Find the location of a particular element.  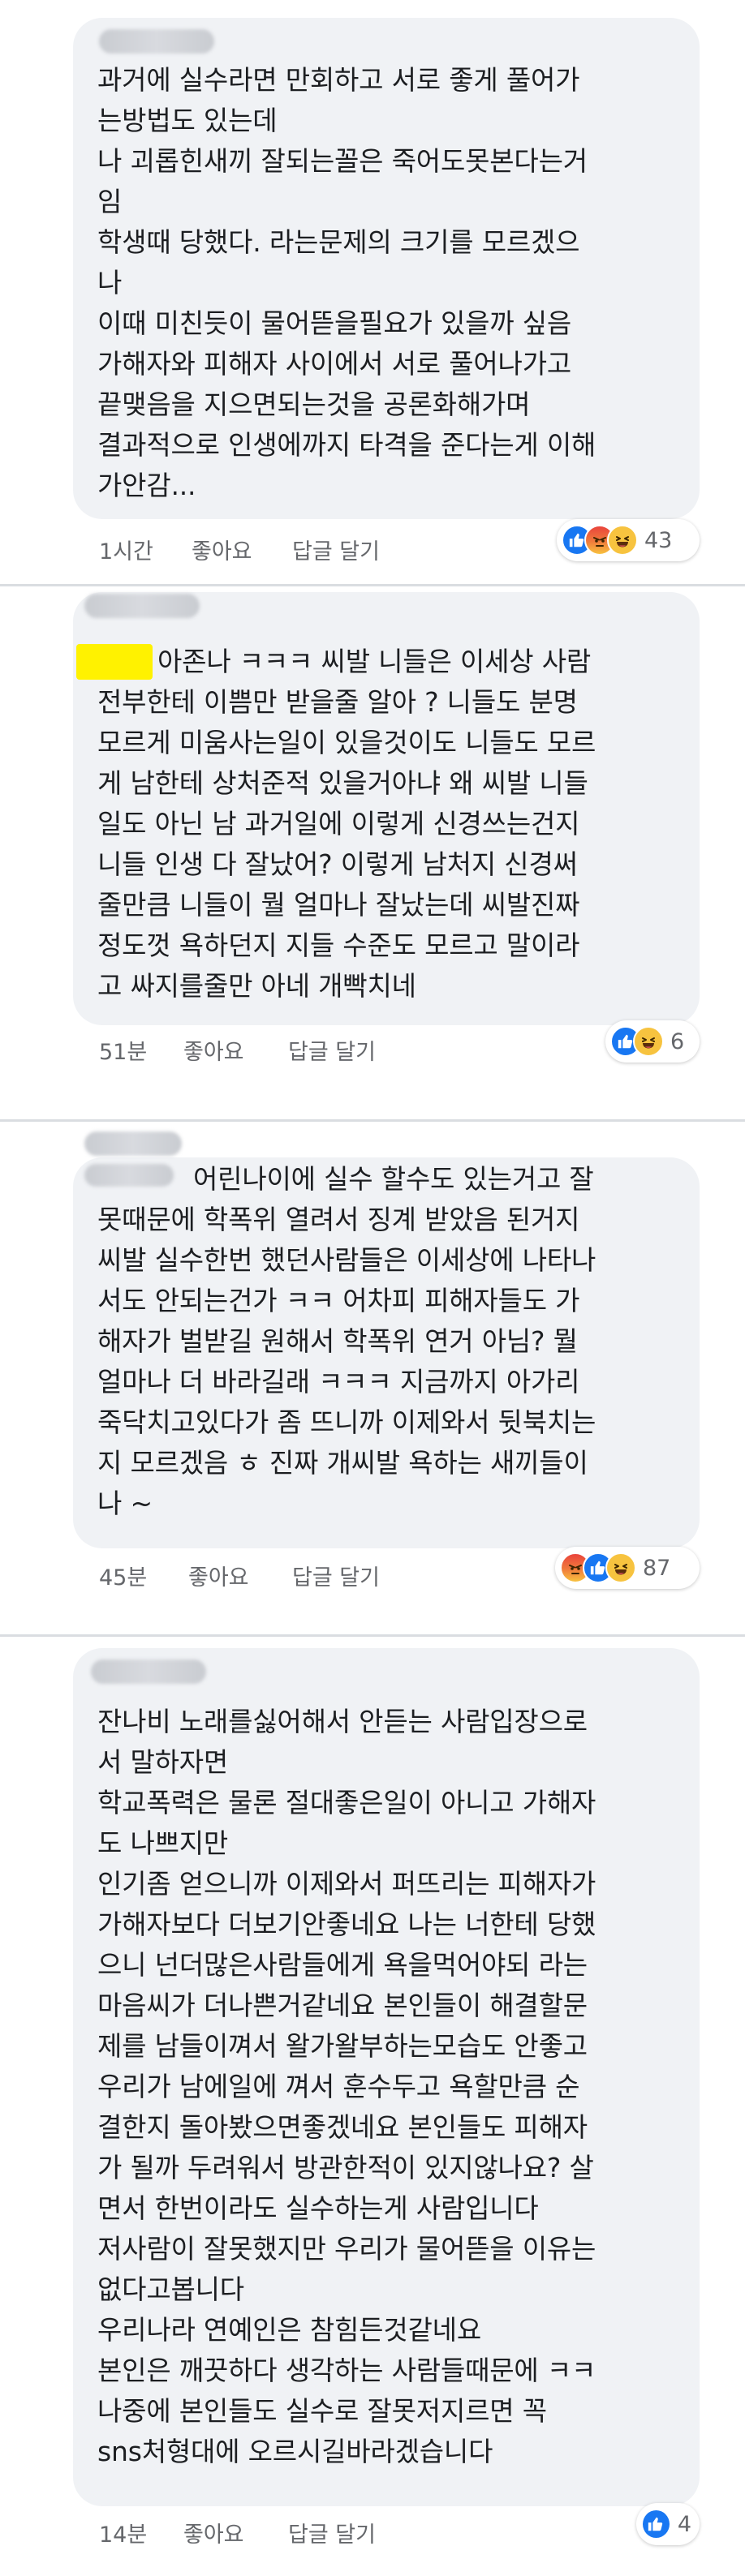

comment-text-line: 모르게 미움사는일이 있을것이도 니들도 모르 is located at coordinates (346, 742).